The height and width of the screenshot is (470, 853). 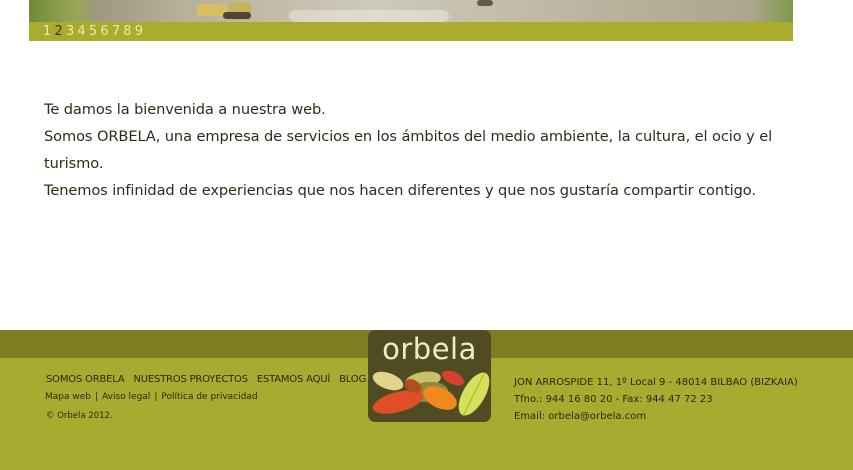 I want to click on slide-page-2: 2, so click(x=58, y=31).